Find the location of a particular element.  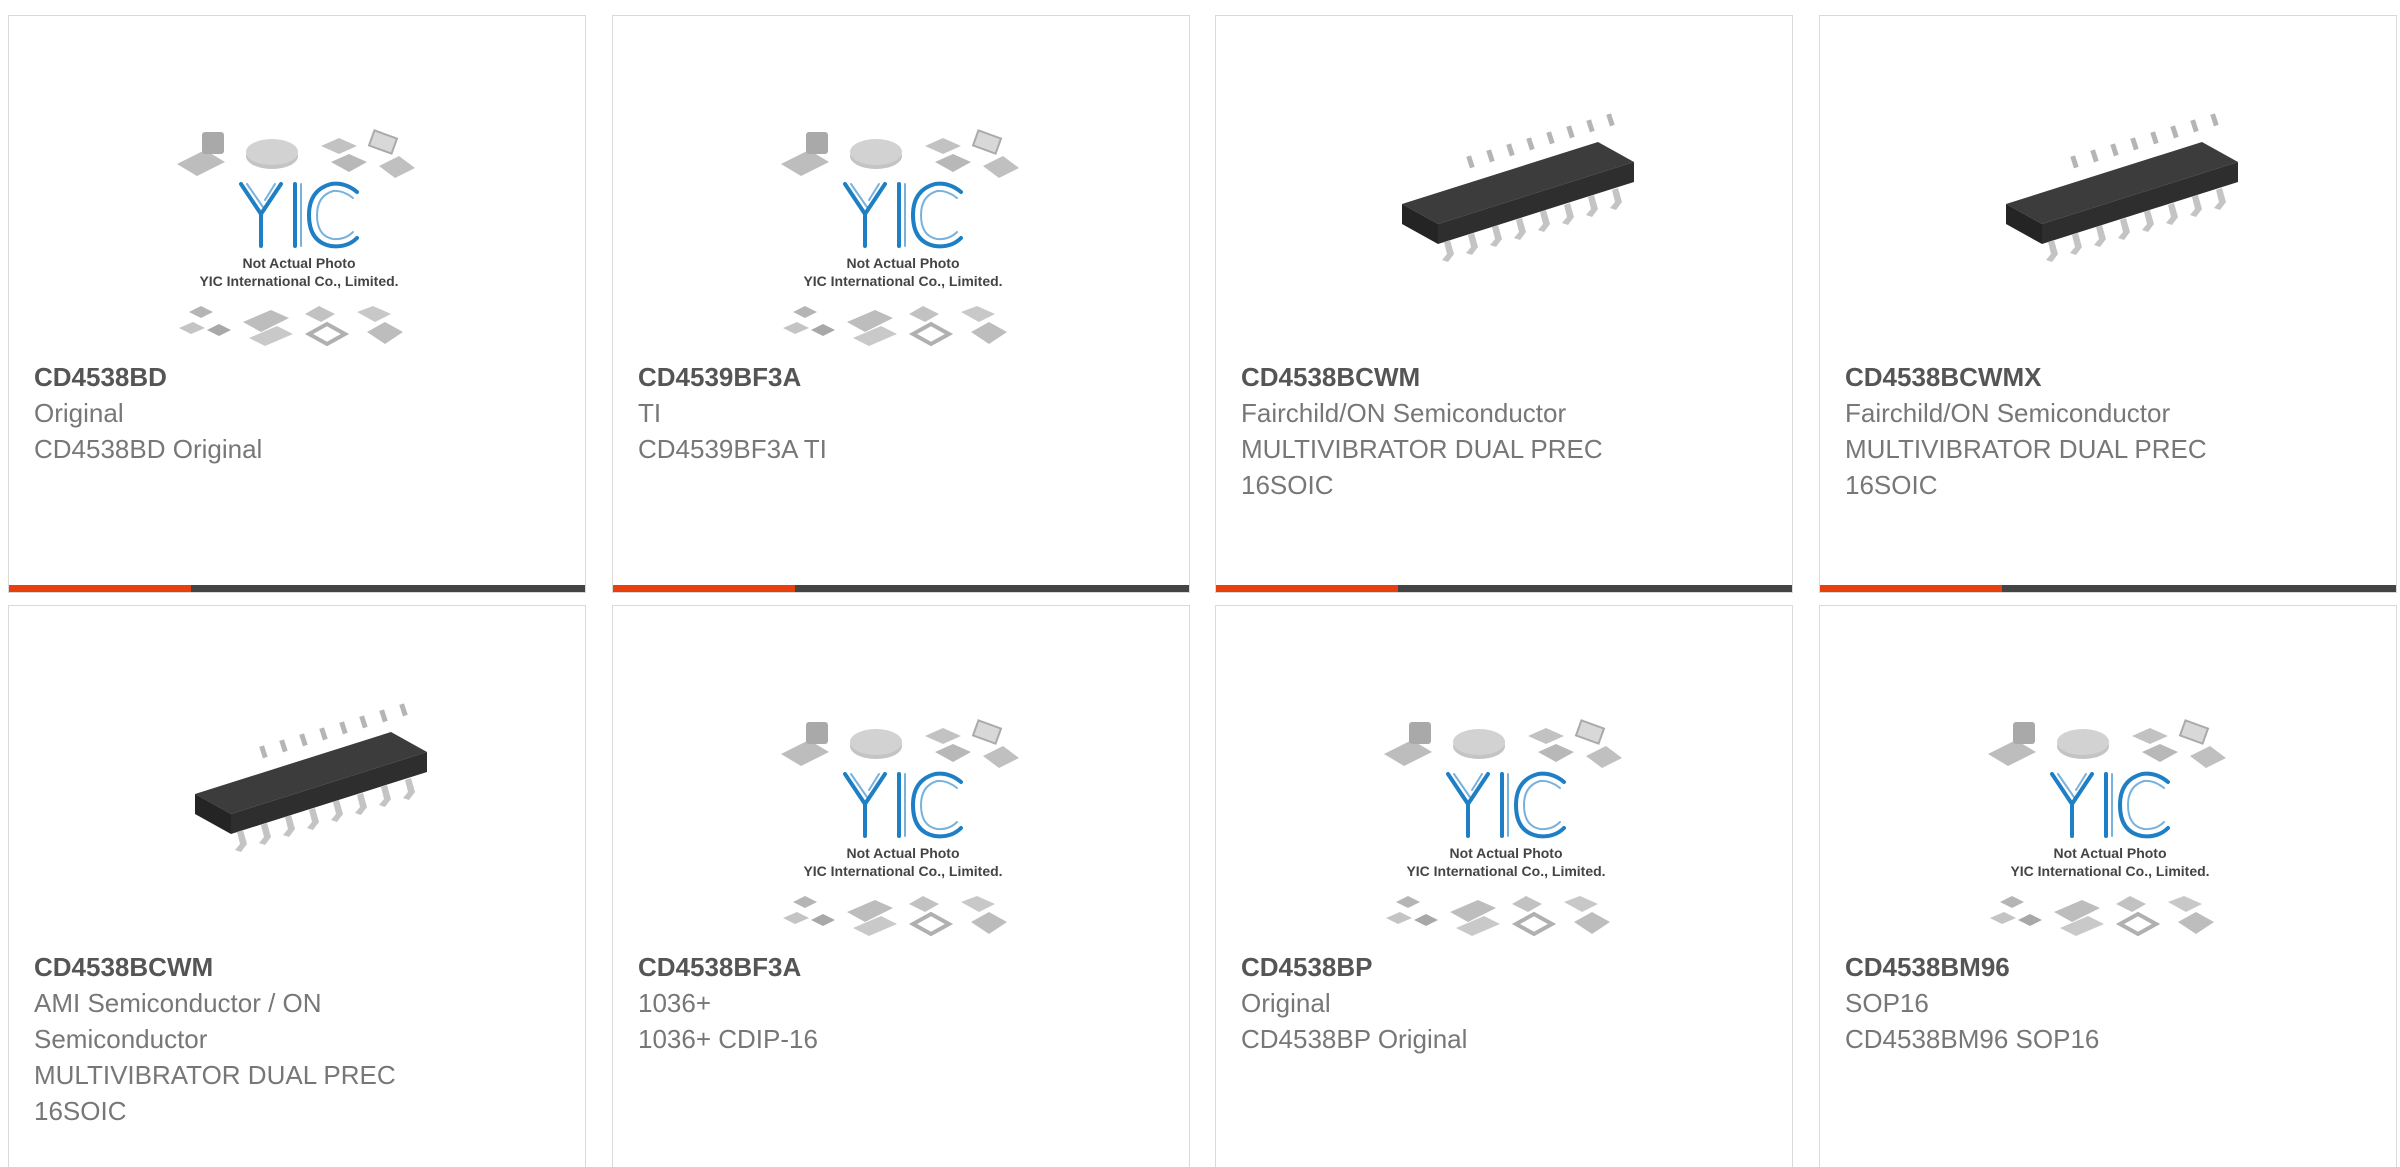

product-manufacturer: SOP16 is located at coordinates (1887, 1003).